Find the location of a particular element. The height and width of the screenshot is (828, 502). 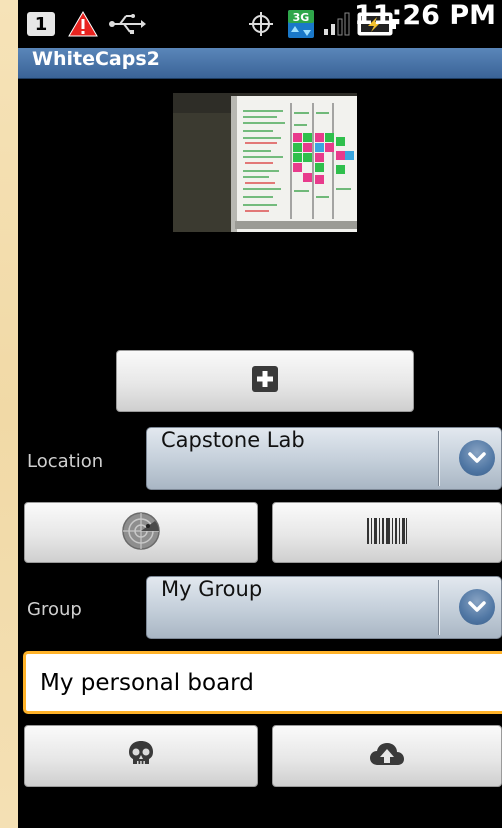

upload-button is located at coordinates (387, 756).